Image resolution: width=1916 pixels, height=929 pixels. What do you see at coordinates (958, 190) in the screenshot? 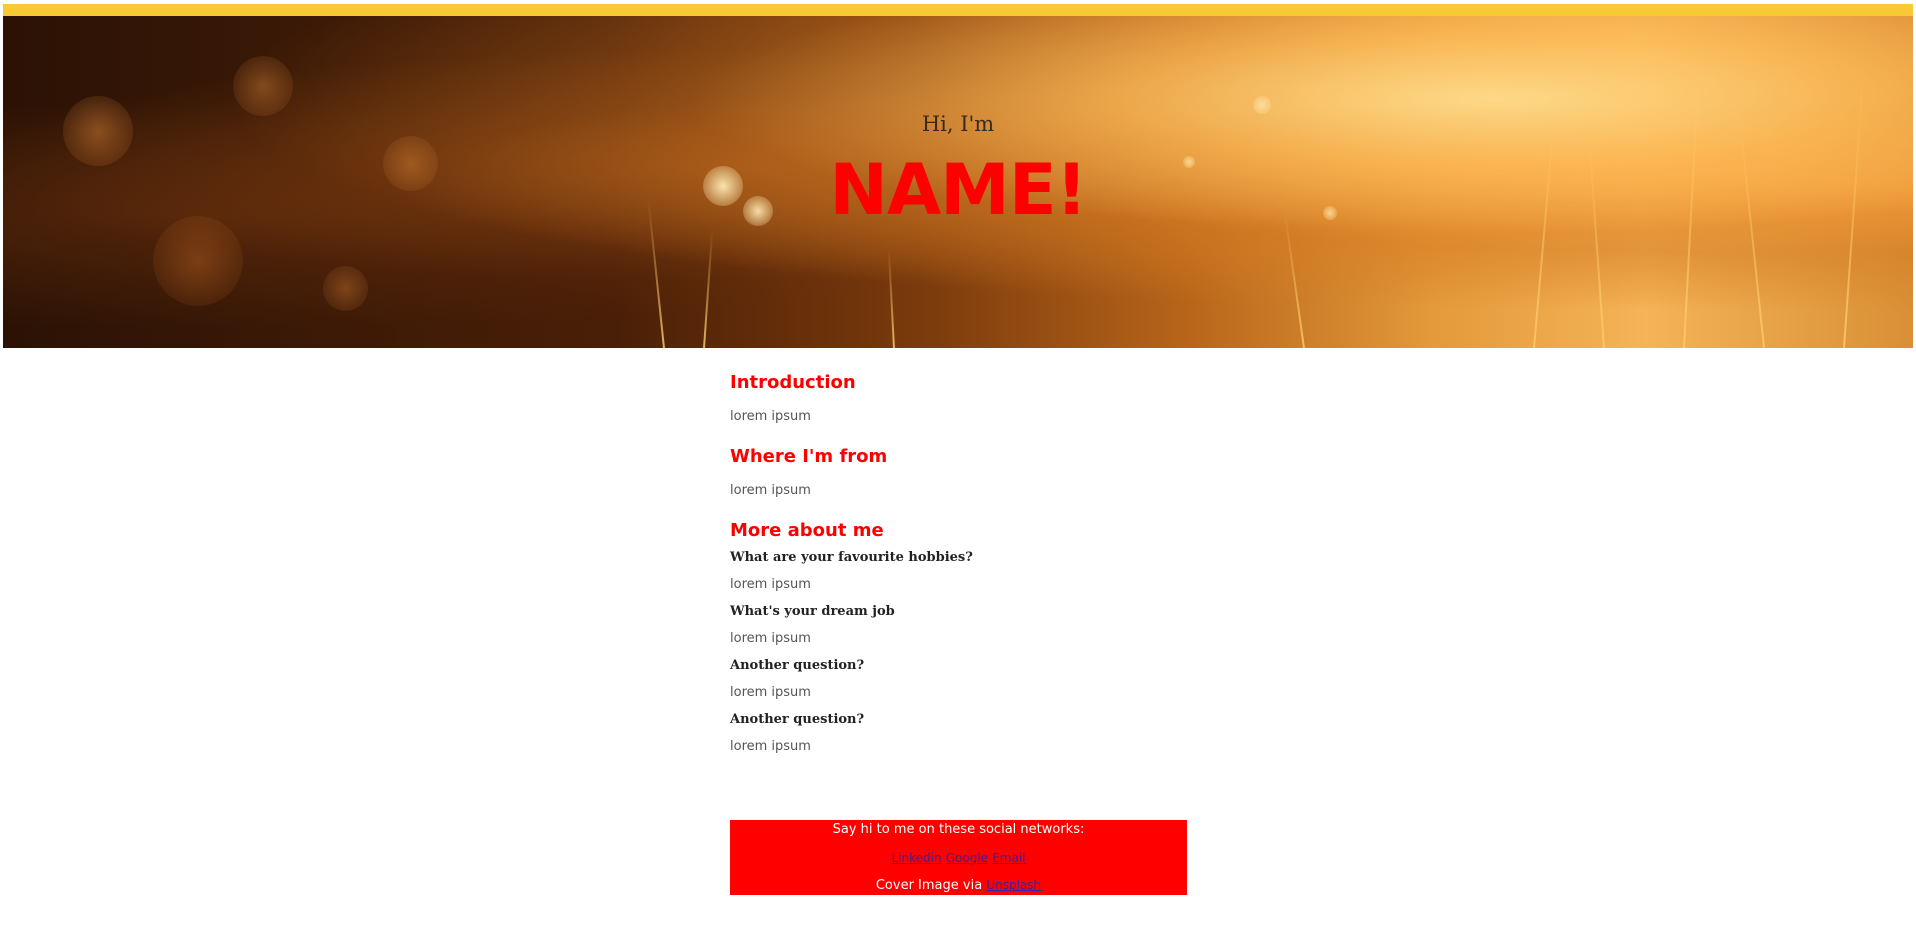
I see `hero-name: NAME!` at bounding box center [958, 190].